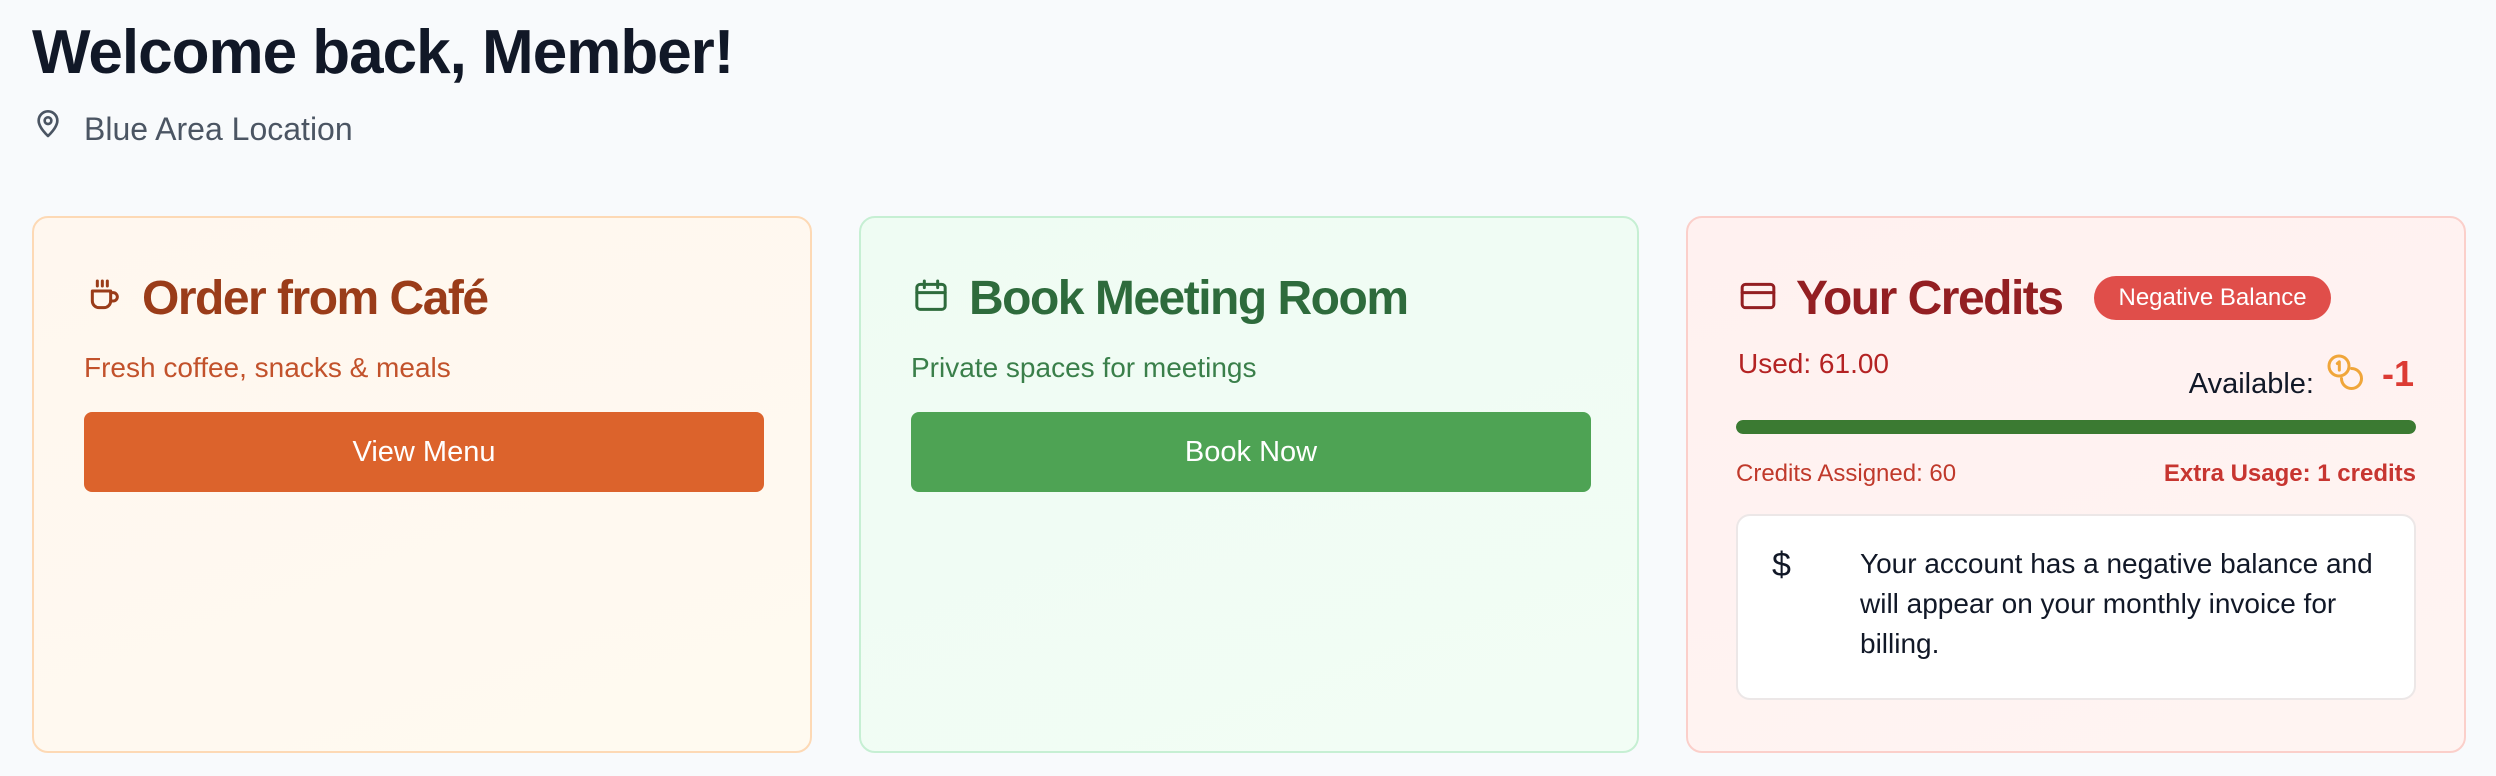 The image size is (2496, 776). Describe the element at coordinates (267, 367) in the screenshot. I see `cafe-card-subtitle: Fresh coffee, snacks & meals` at that location.